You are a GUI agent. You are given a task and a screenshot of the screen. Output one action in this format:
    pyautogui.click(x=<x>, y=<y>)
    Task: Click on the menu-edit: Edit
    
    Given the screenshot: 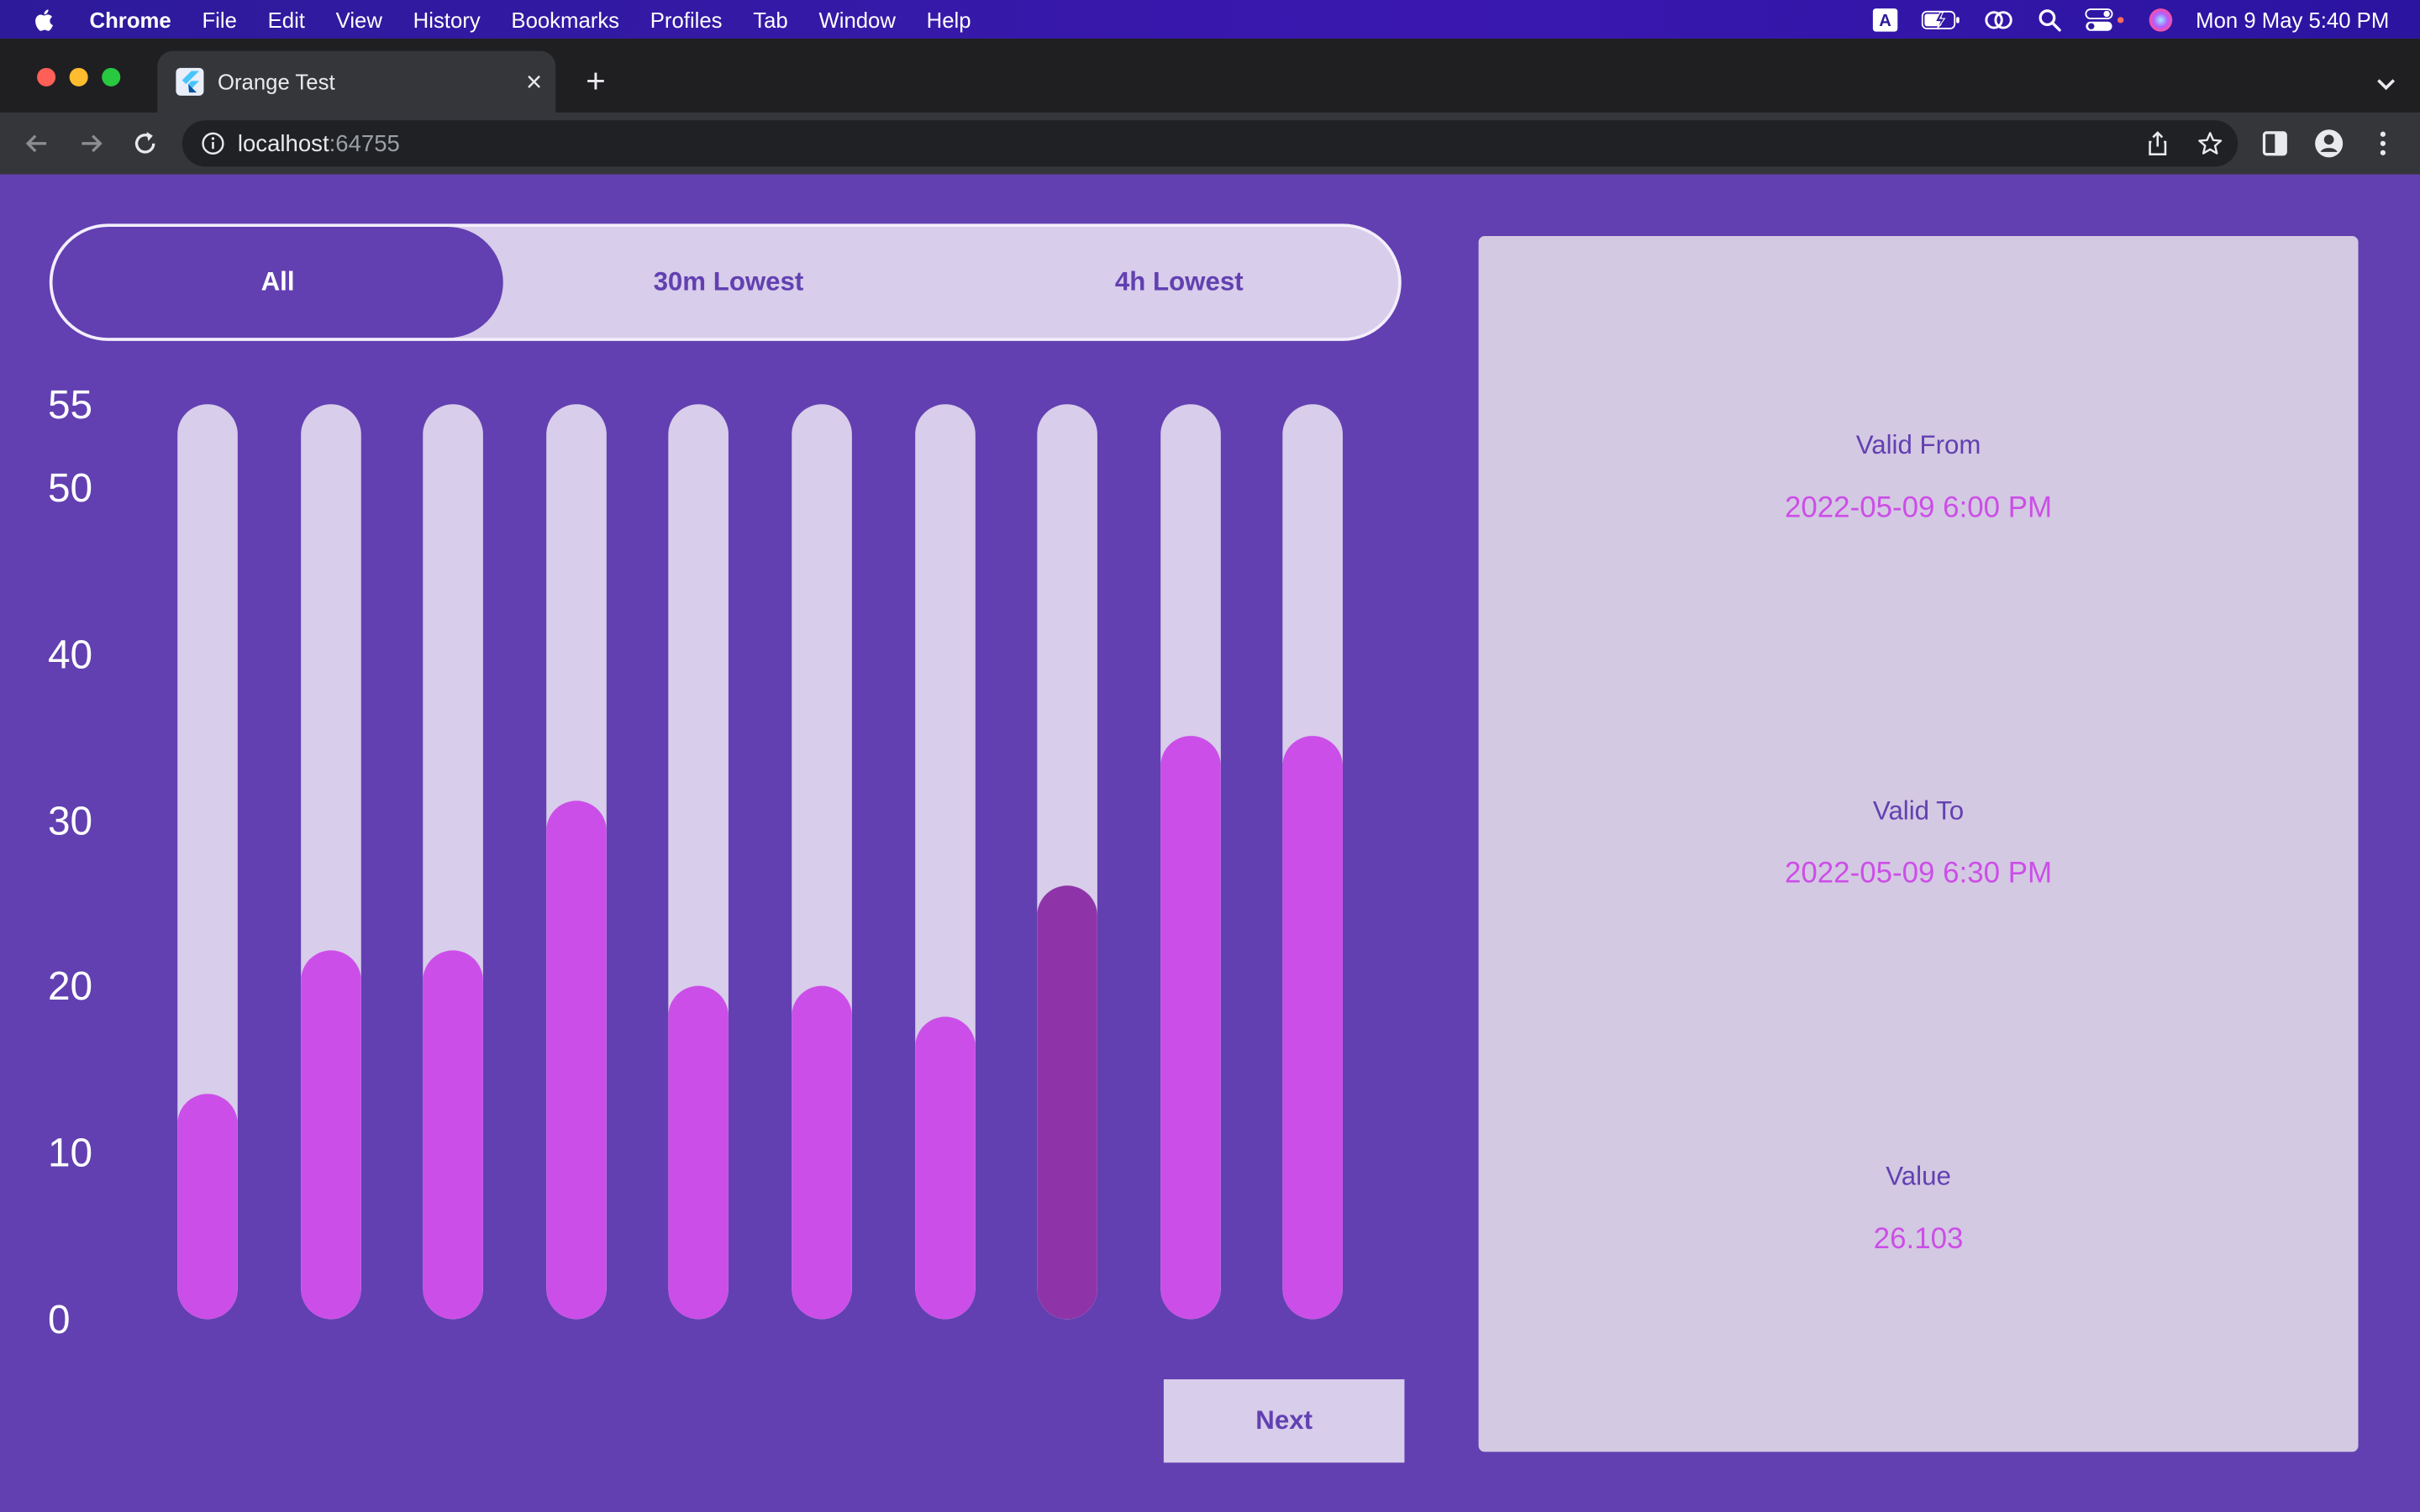 What is the action you would take?
    pyautogui.click(x=286, y=19)
    